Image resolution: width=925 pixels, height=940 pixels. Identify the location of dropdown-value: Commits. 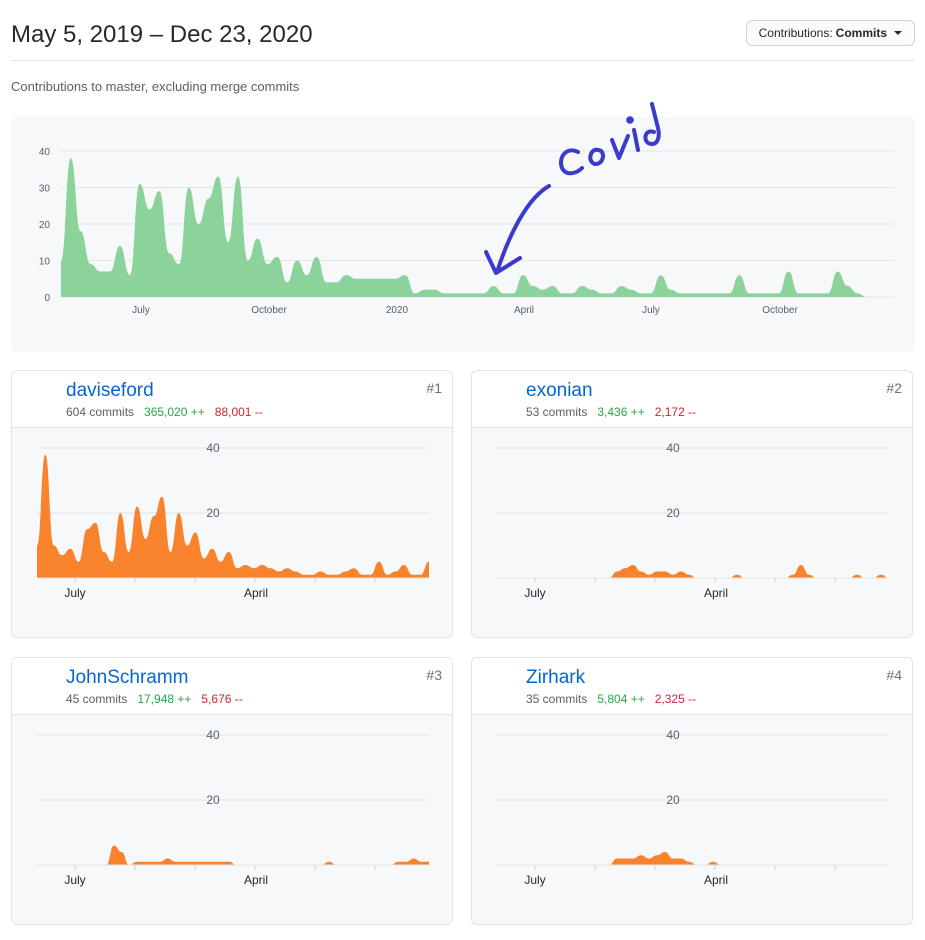
(861, 33).